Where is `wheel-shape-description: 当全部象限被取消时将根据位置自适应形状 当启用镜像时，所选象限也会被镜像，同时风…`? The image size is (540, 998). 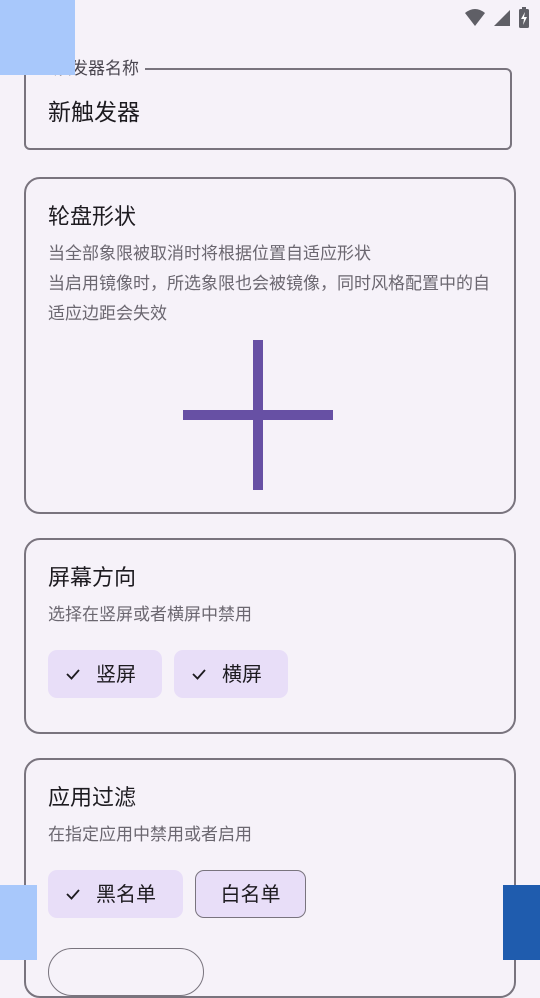
wheel-shape-description: 当全部象限被取消时将根据位置自适应形状 当启用镜像时，所选象限也会被镜像，同时风… is located at coordinates (270, 284).